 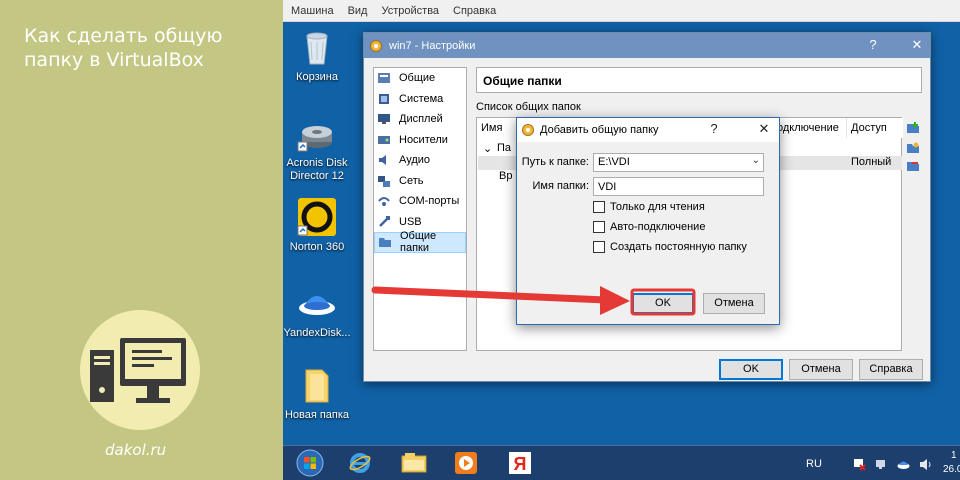 I want to click on remove-folder-icon, so click(x=913, y=166).